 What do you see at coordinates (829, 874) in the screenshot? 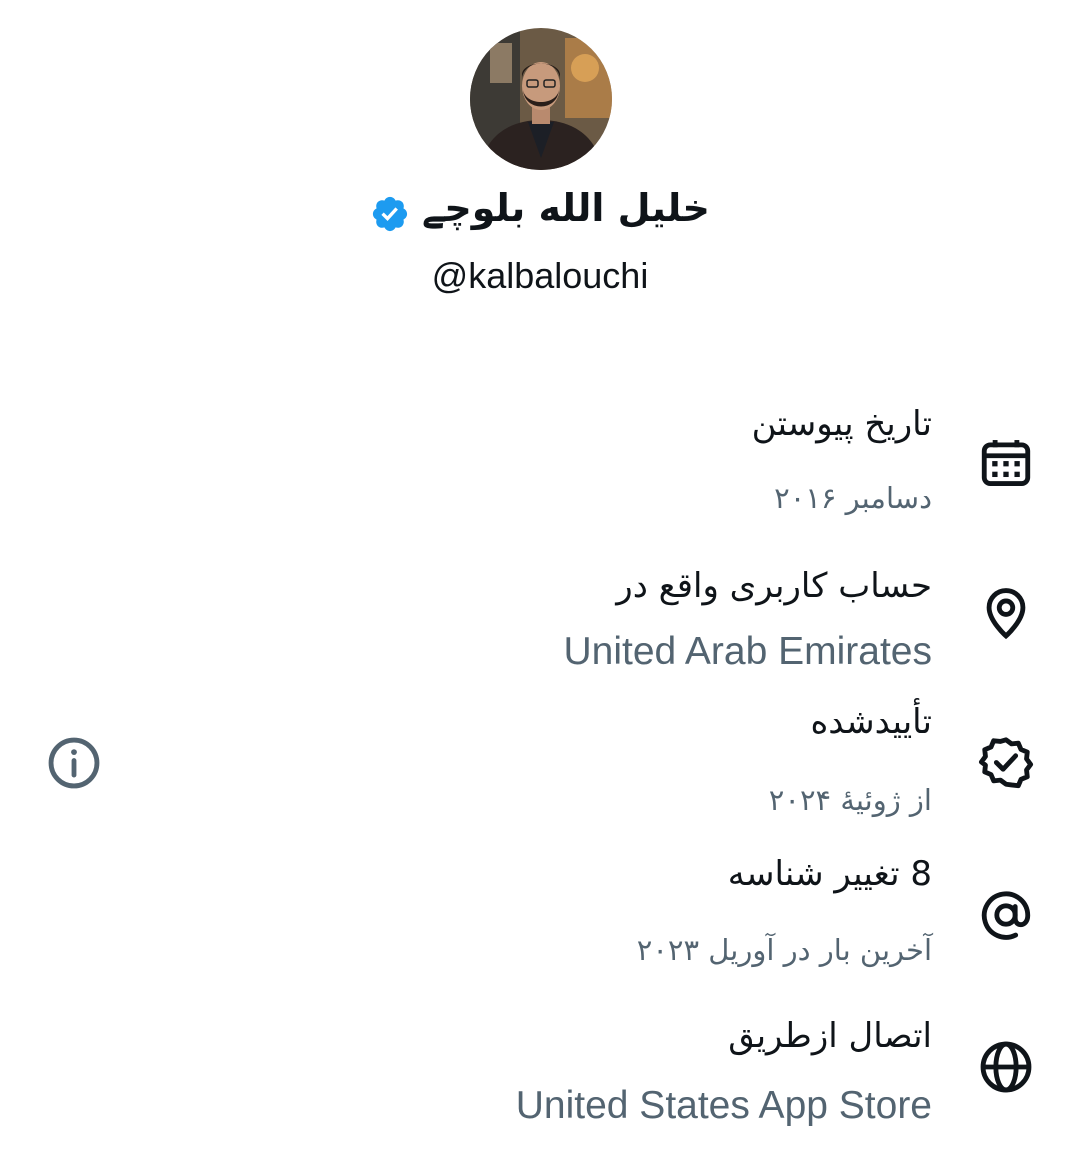
I see `handle-changes-label: 8 تغییر شناسه` at bounding box center [829, 874].